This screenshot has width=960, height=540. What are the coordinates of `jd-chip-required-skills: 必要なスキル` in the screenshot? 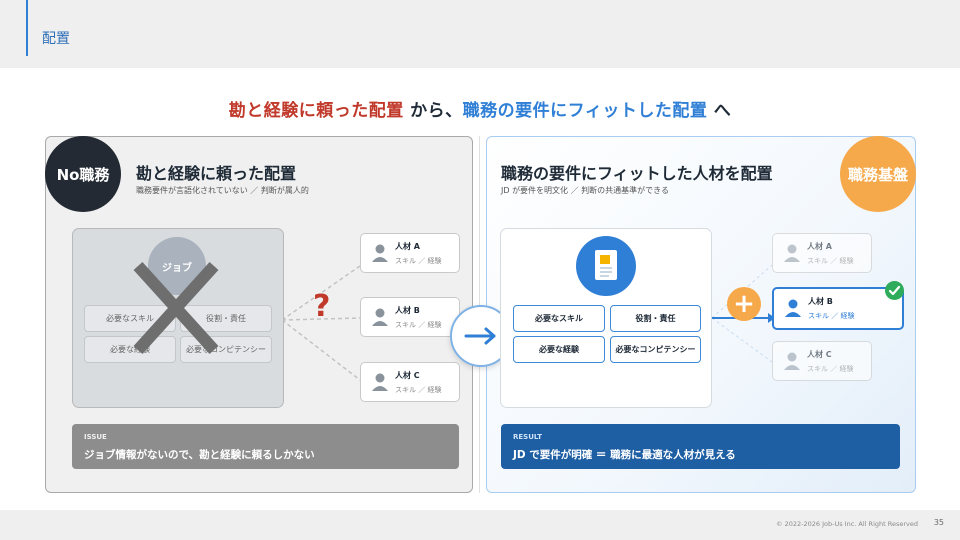 It's located at (559, 318).